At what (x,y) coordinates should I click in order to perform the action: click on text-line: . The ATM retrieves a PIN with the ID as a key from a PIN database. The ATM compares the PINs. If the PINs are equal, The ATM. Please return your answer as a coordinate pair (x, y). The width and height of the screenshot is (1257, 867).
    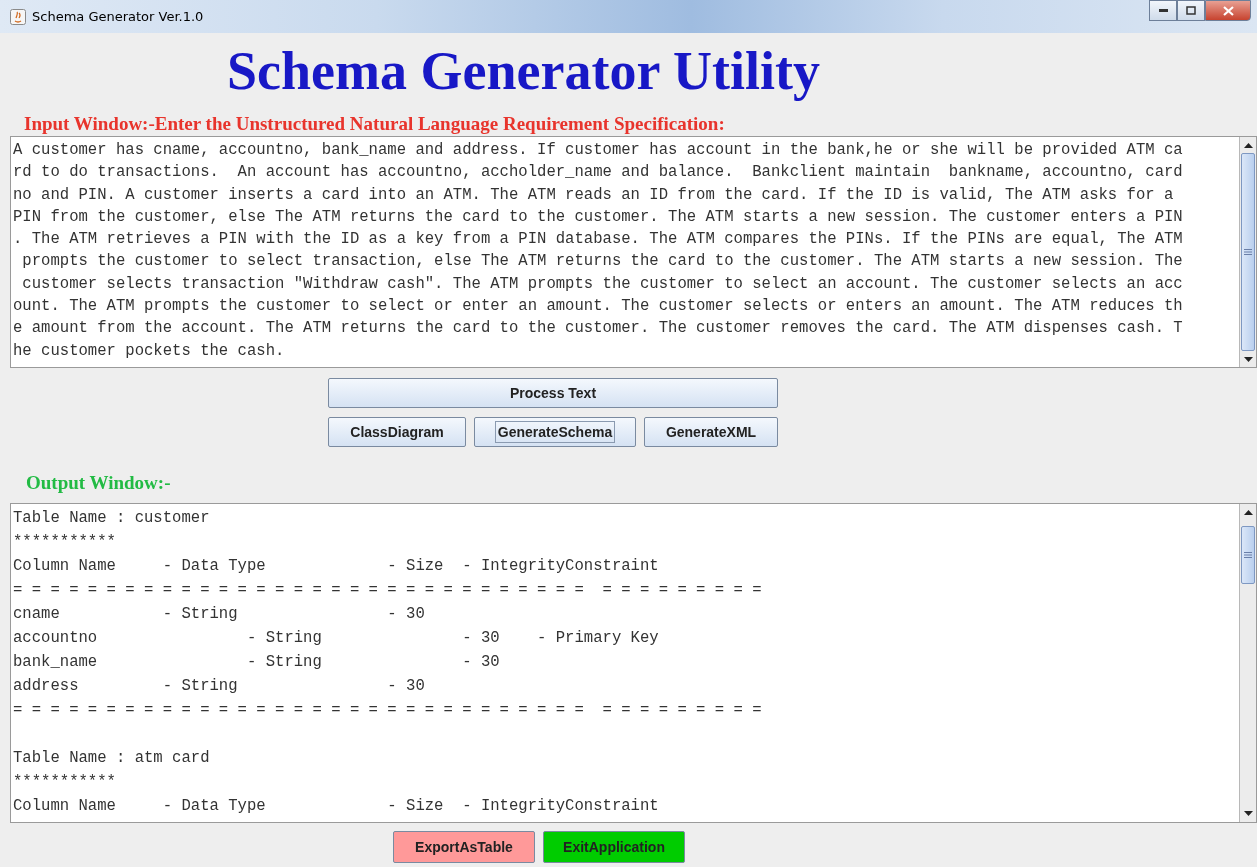
    Looking at the image, I should click on (598, 240).